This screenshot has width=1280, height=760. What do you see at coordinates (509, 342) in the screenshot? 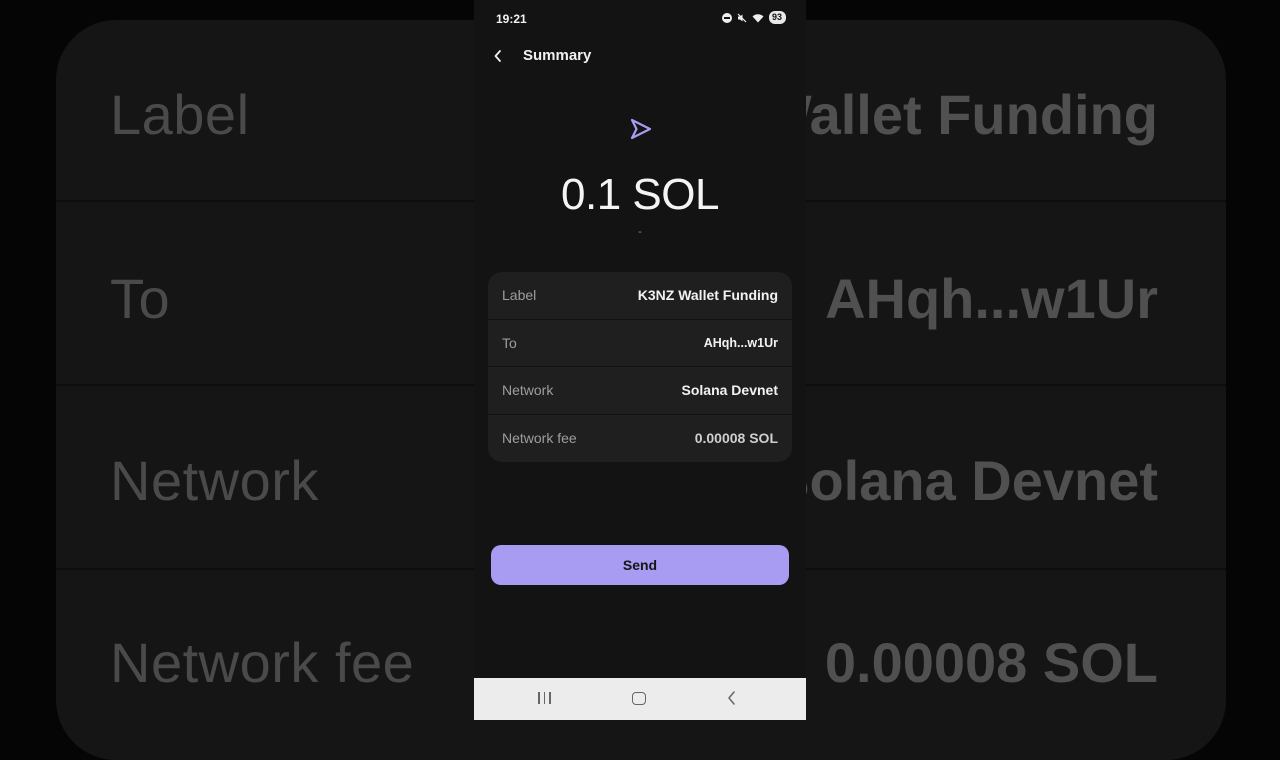
I see `detail-label: To` at bounding box center [509, 342].